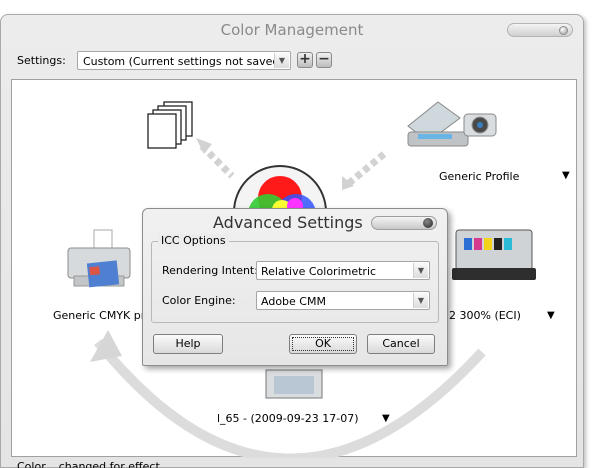 The height and width of the screenshot is (468, 596). Describe the element at coordinates (294, 384) in the screenshot. I see `monitor-icon` at that location.